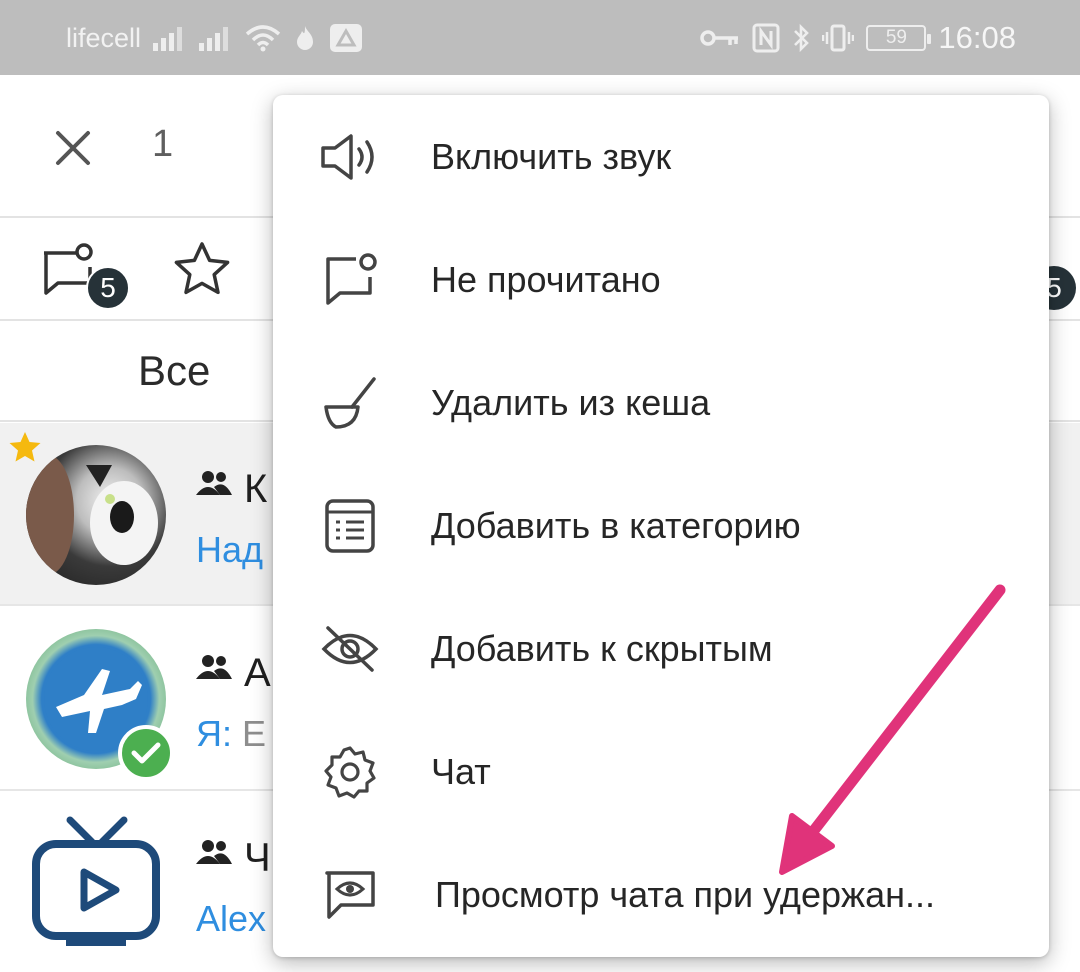 The height and width of the screenshot is (972, 1080). What do you see at coordinates (146, 753) in the screenshot?
I see `verified-badge-icon` at bounding box center [146, 753].